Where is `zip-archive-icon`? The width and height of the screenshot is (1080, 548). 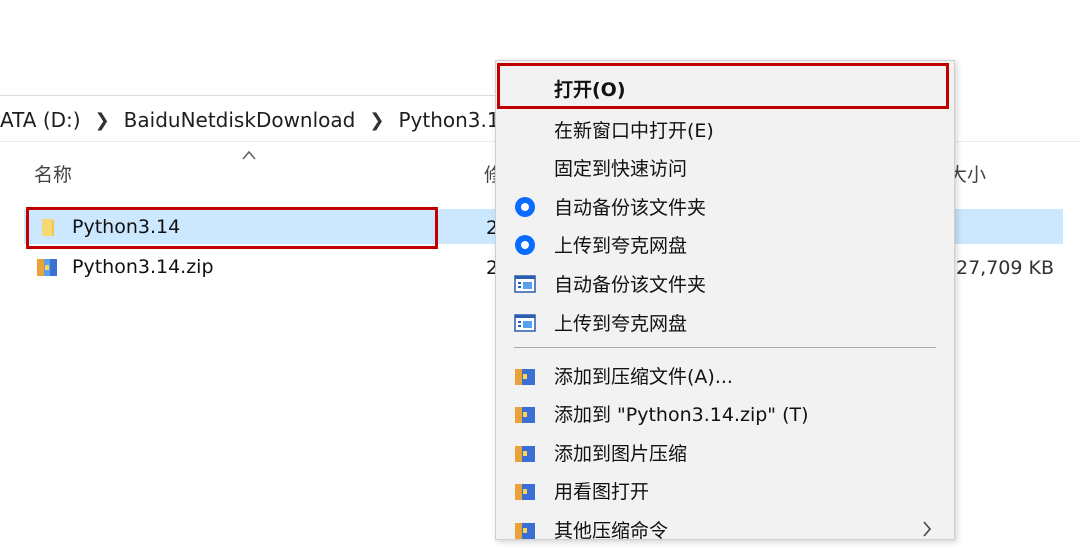
zip-archive-icon is located at coordinates (47, 267).